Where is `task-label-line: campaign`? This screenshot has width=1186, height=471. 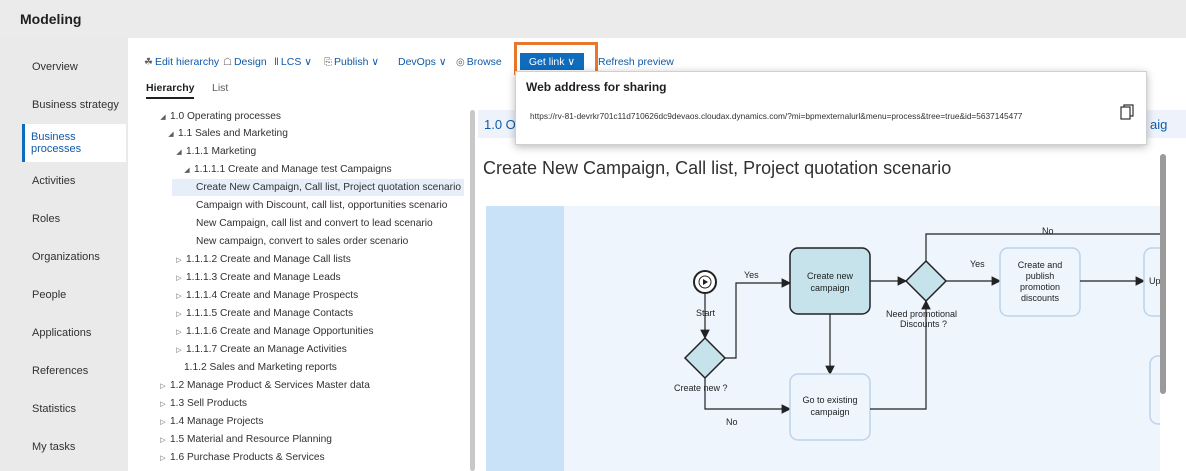
task-label-line: campaign is located at coordinates (829, 288).